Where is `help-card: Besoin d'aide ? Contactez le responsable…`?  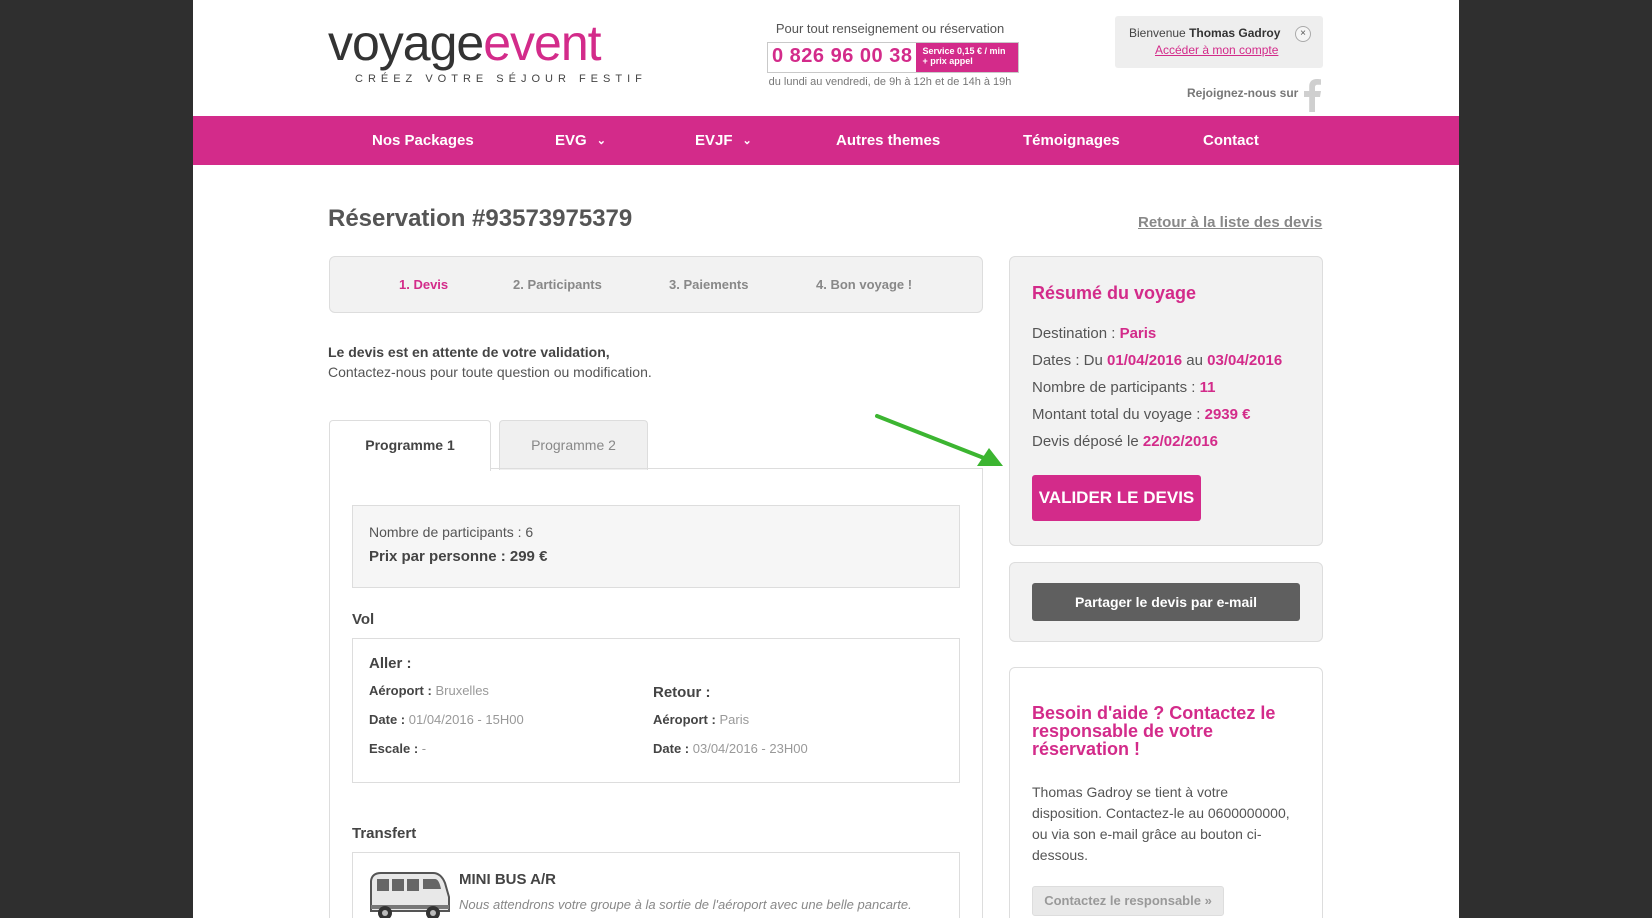
help-card: Besoin d'aide ? Contactez le responsable… is located at coordinates (1166, 792).